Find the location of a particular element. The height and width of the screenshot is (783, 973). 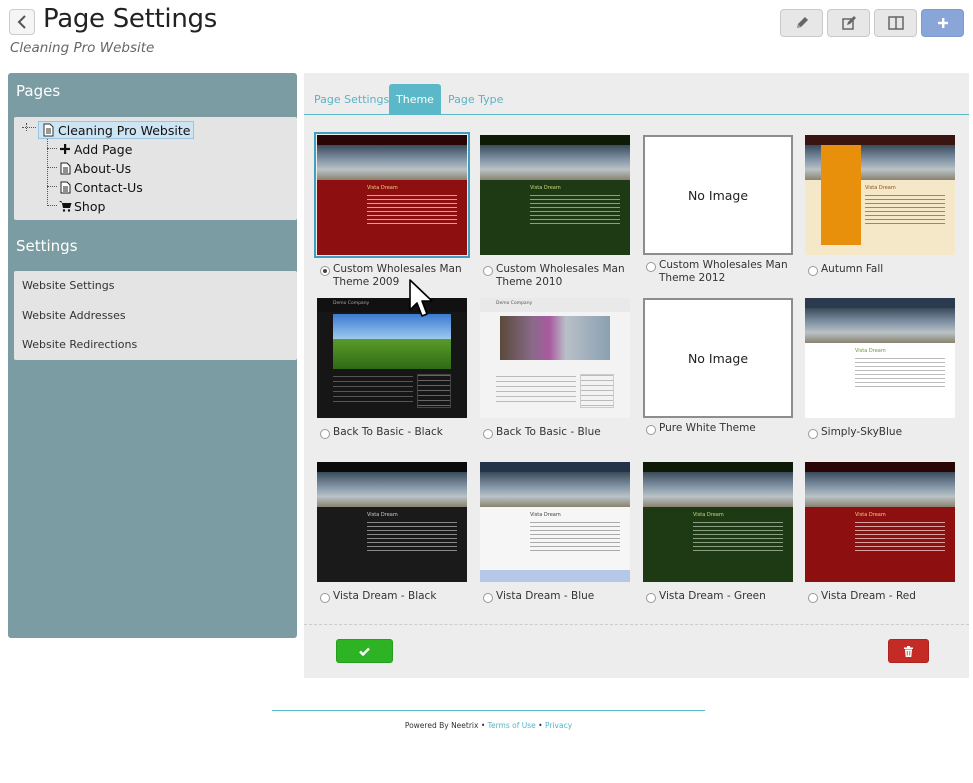

tree-item-add-page: Add Page is located at coordinates (94, 149).